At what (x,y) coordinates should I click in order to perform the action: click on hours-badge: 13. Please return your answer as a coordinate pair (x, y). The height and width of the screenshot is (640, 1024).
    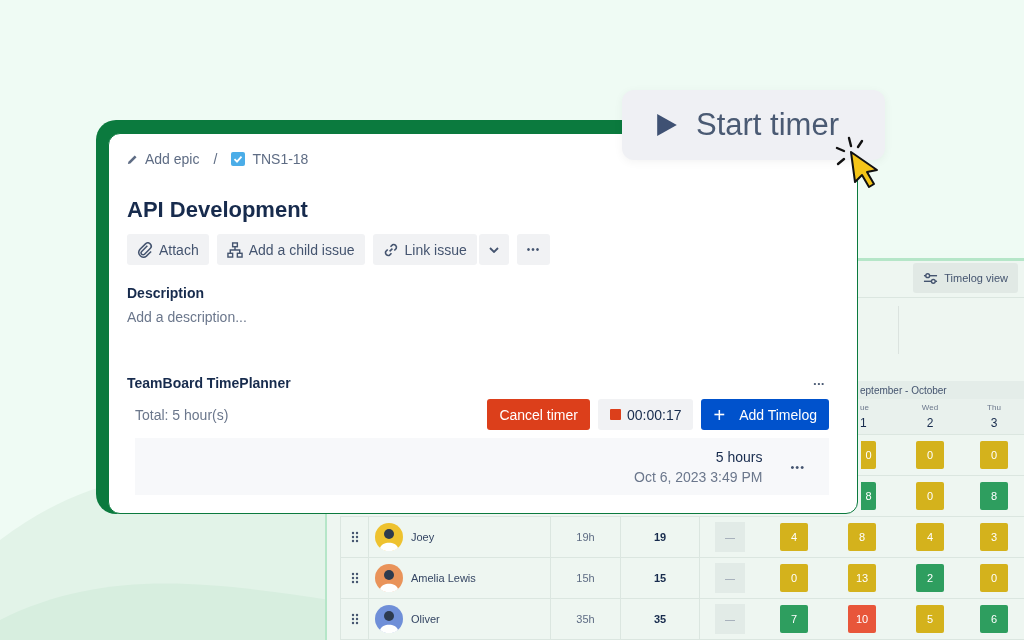
    Looking at the image, I should click on (862, 578).